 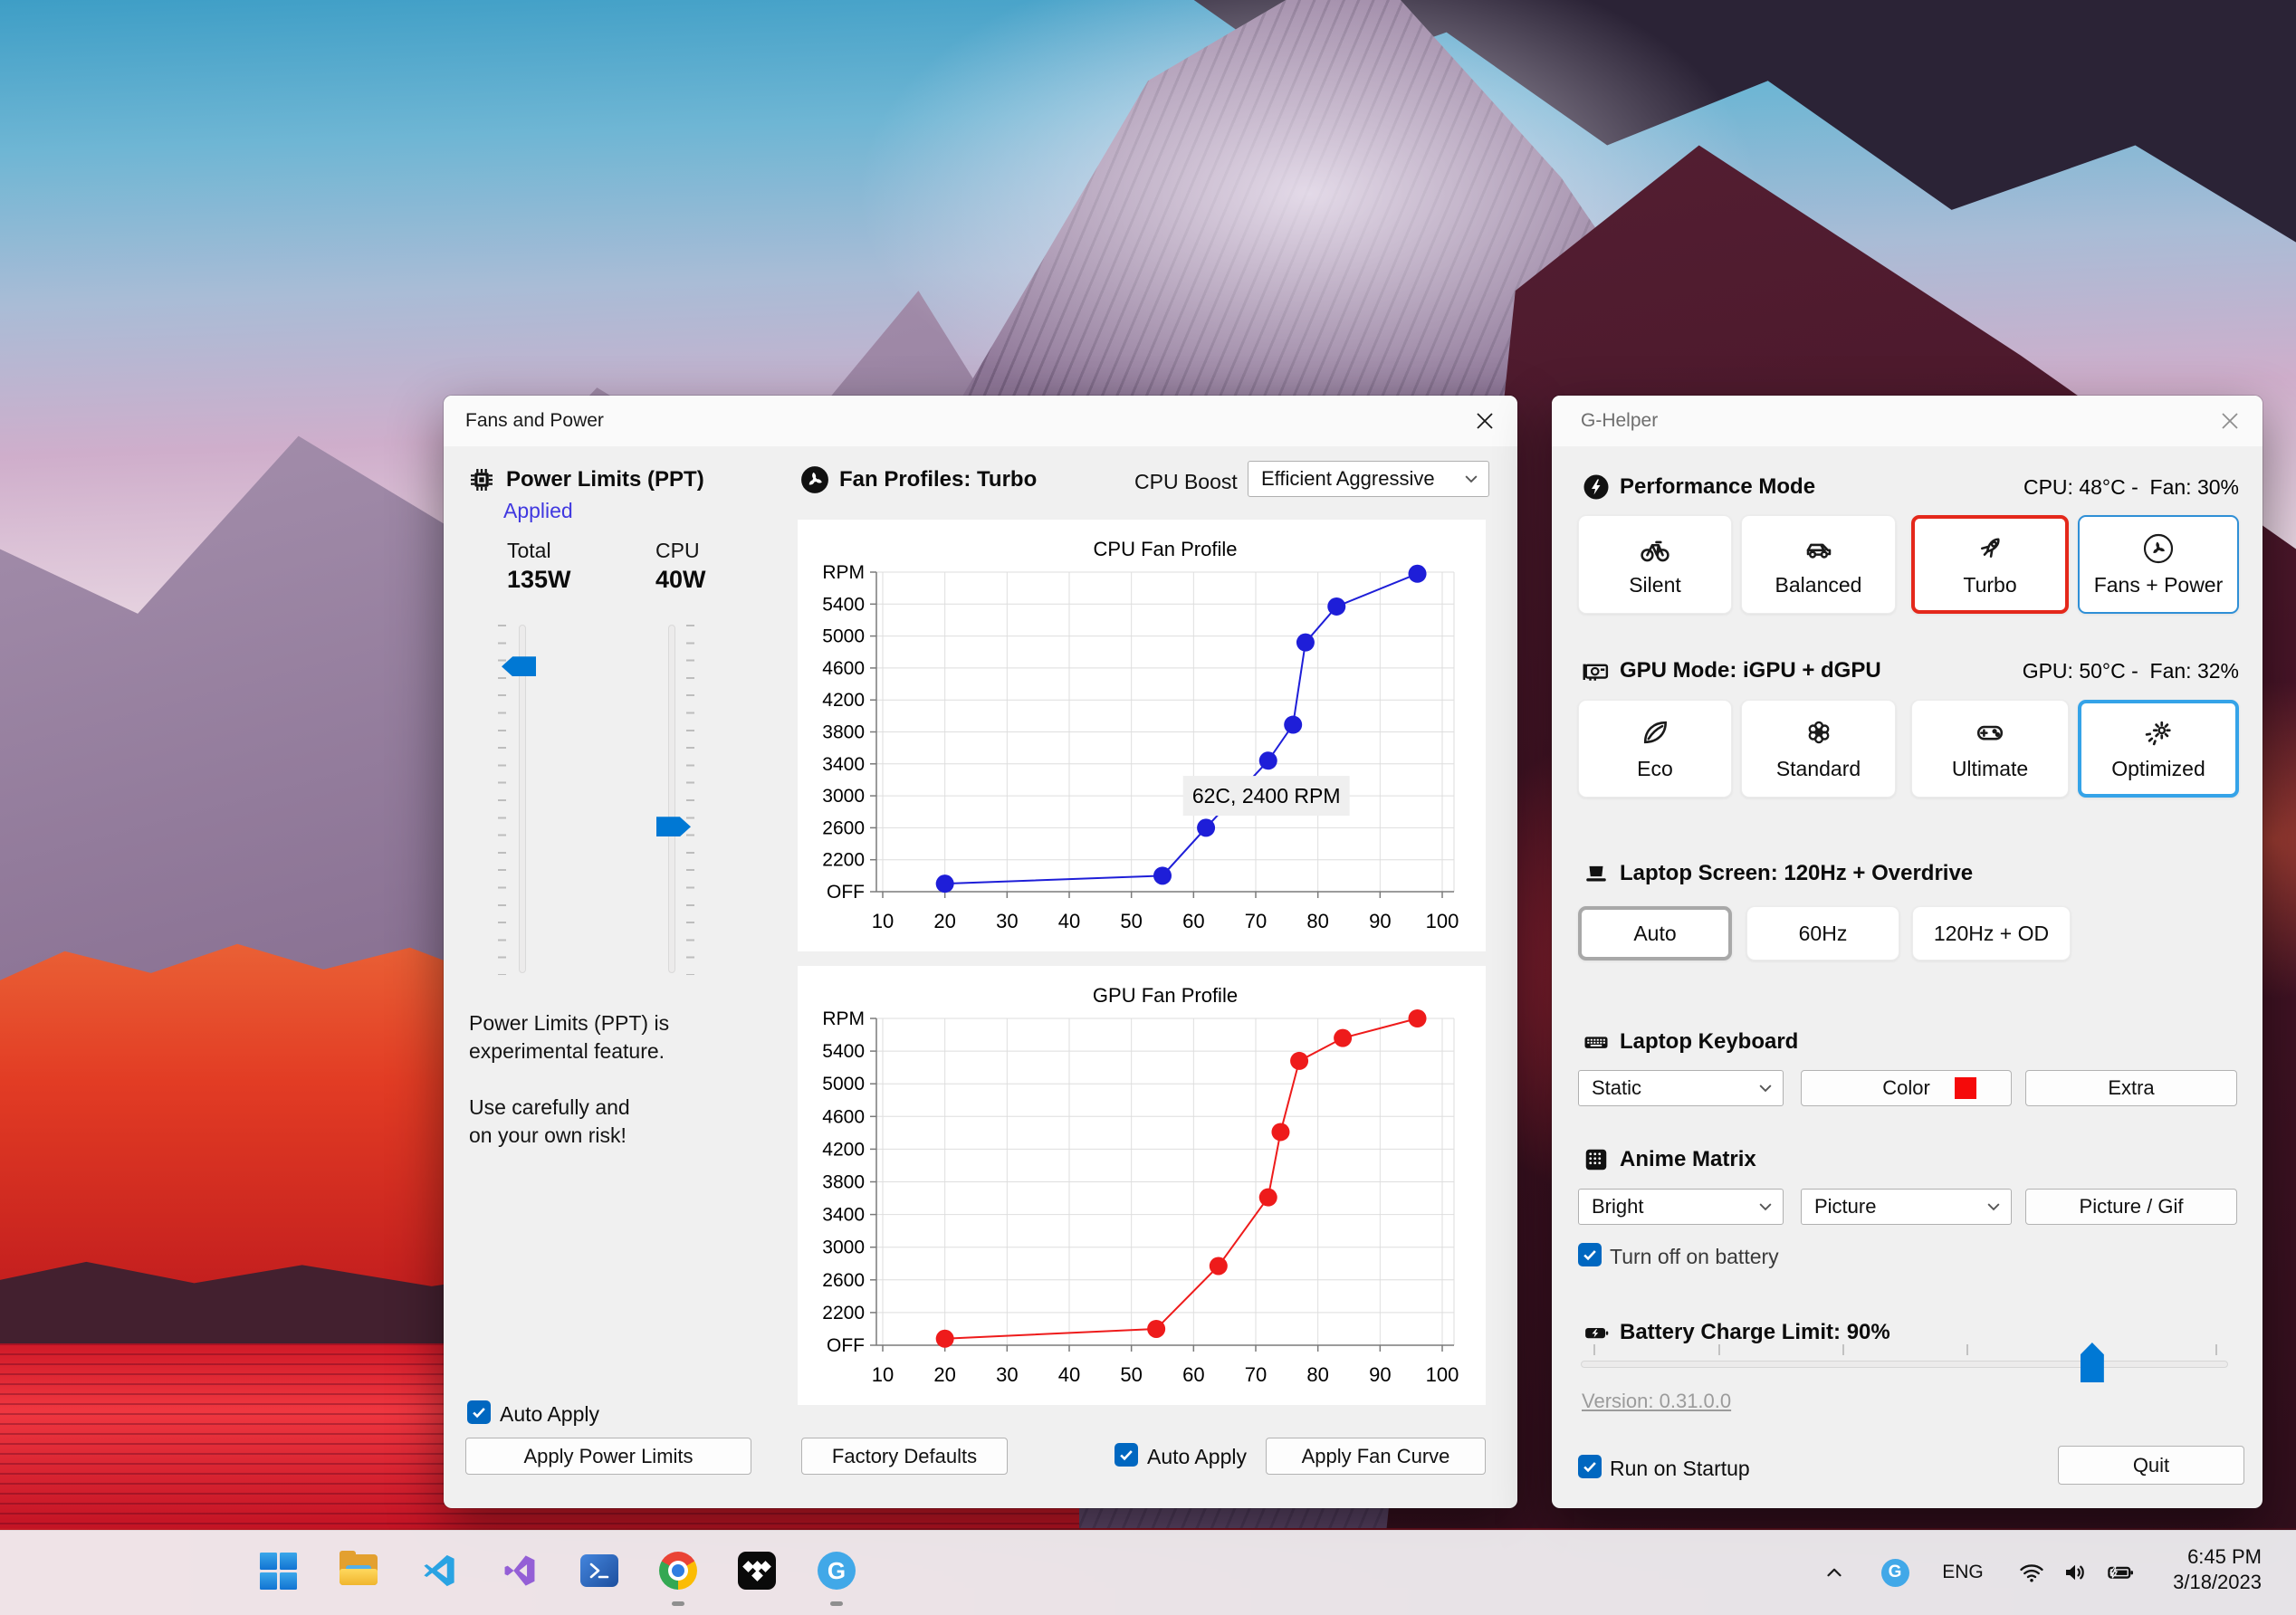 I want to click on mode-tile-balanced: Balanced, so click(x=1818, y=564).